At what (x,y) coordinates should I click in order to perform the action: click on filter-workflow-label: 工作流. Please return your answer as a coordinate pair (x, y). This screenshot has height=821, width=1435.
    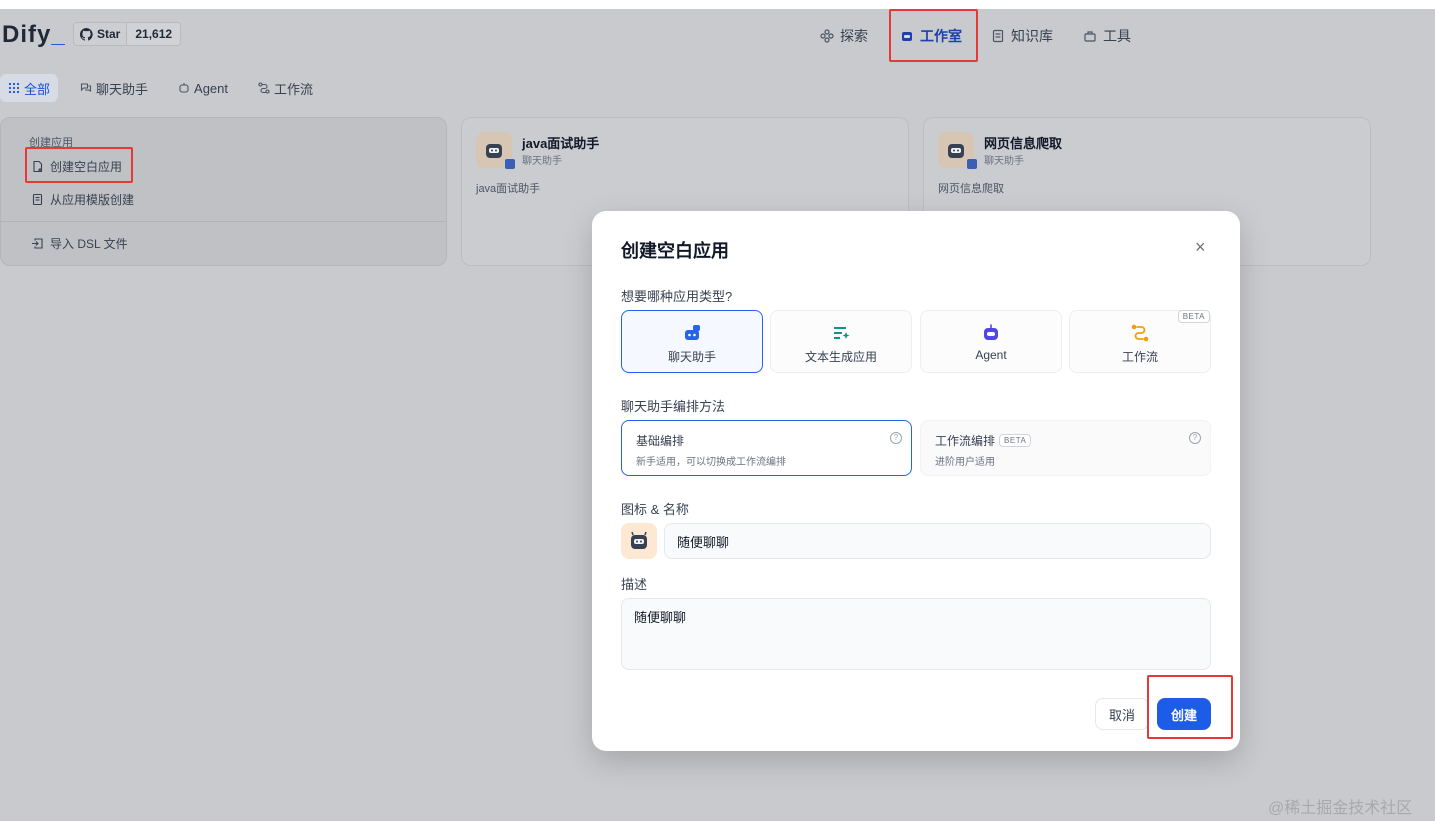
    Looking at the image, I should click on (294, 89).